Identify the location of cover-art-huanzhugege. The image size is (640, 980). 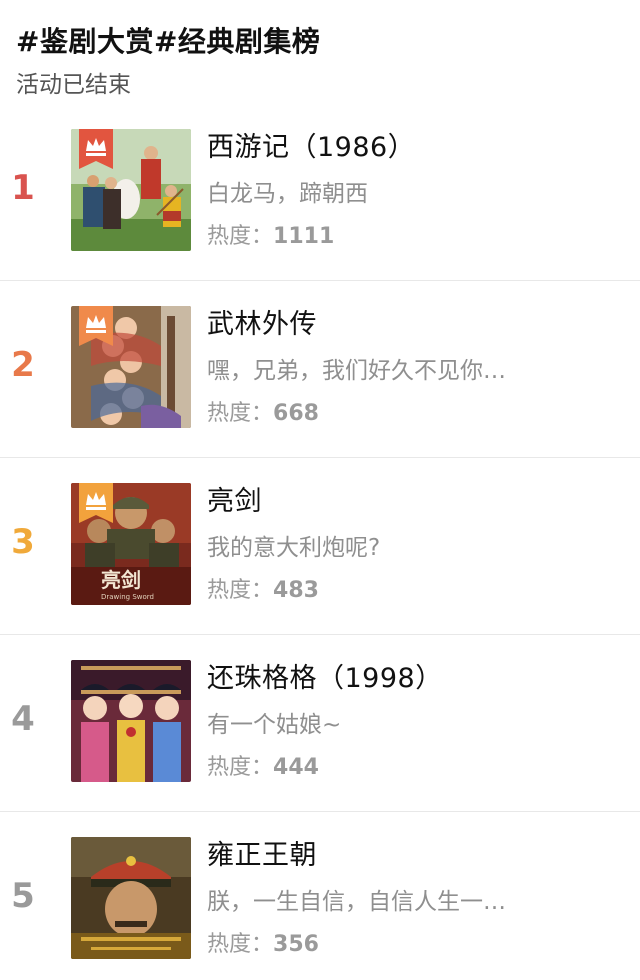
(131, 721).